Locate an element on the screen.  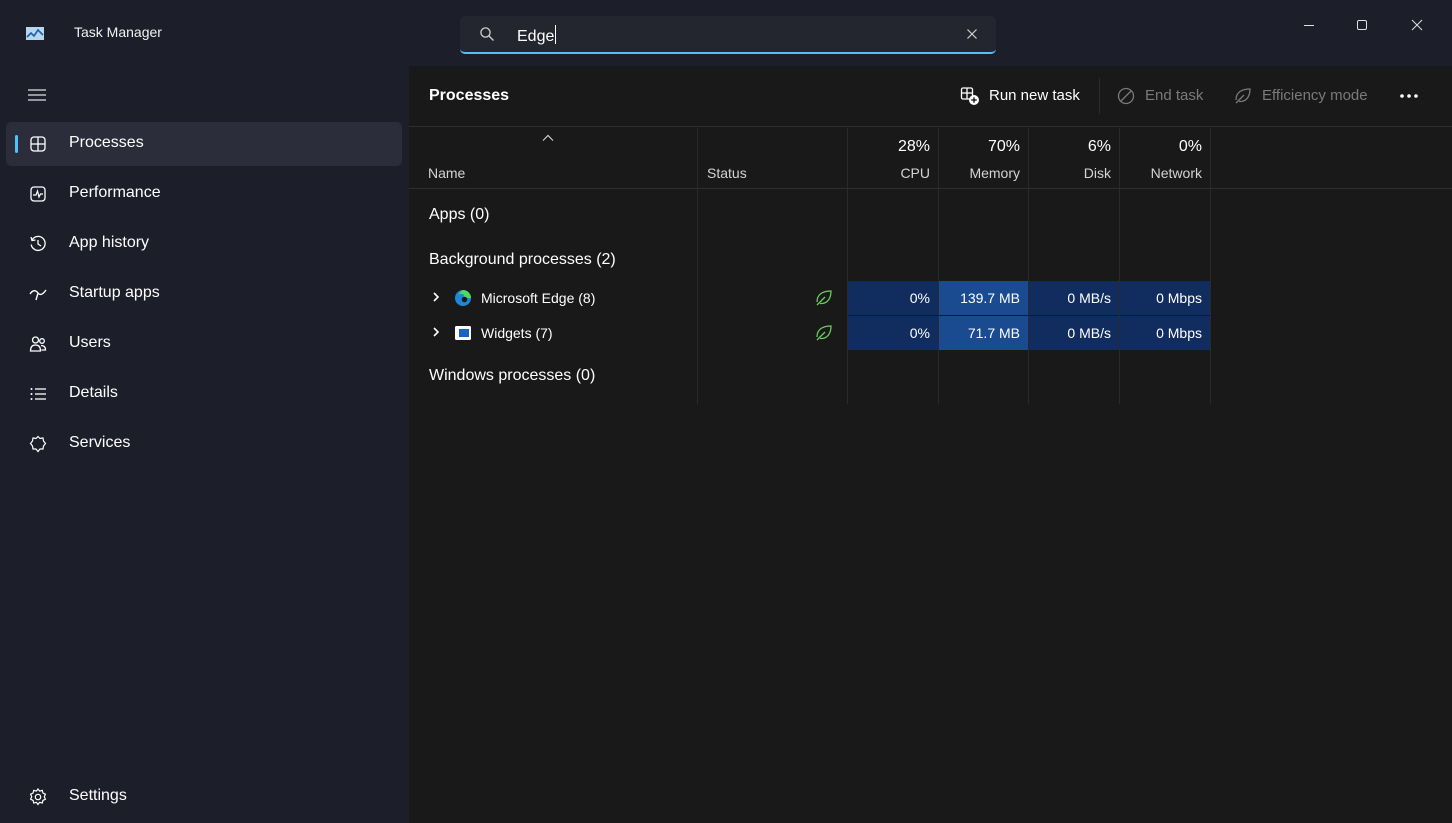
sidebar-item-users: Users is located at coordinates (204, 344).